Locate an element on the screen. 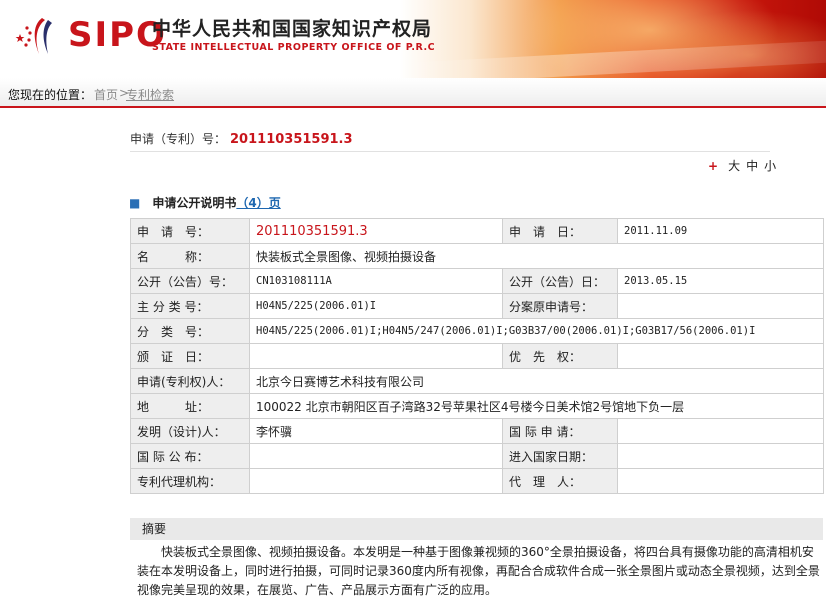 This screenshot has width=826, height=598. plus-icon: + is located at coordinates (713, 166).